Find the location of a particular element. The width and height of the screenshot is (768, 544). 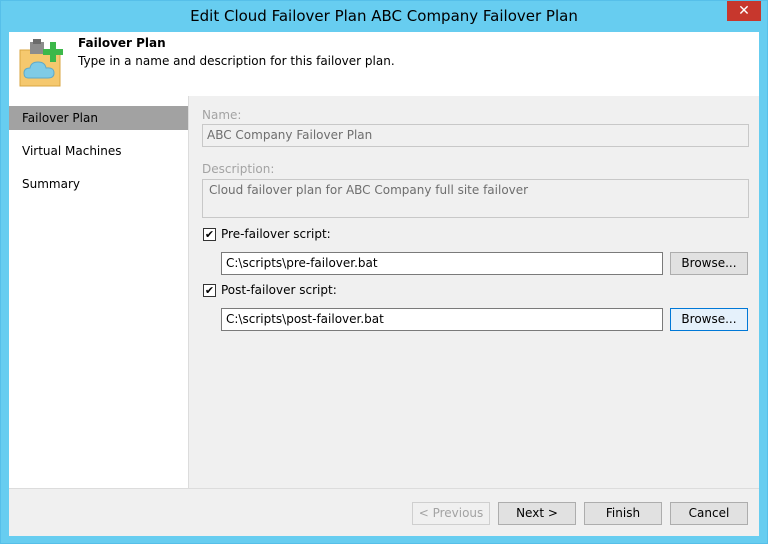

name-field: ABC Company Failover Plan is located at coordinates (475, 135).